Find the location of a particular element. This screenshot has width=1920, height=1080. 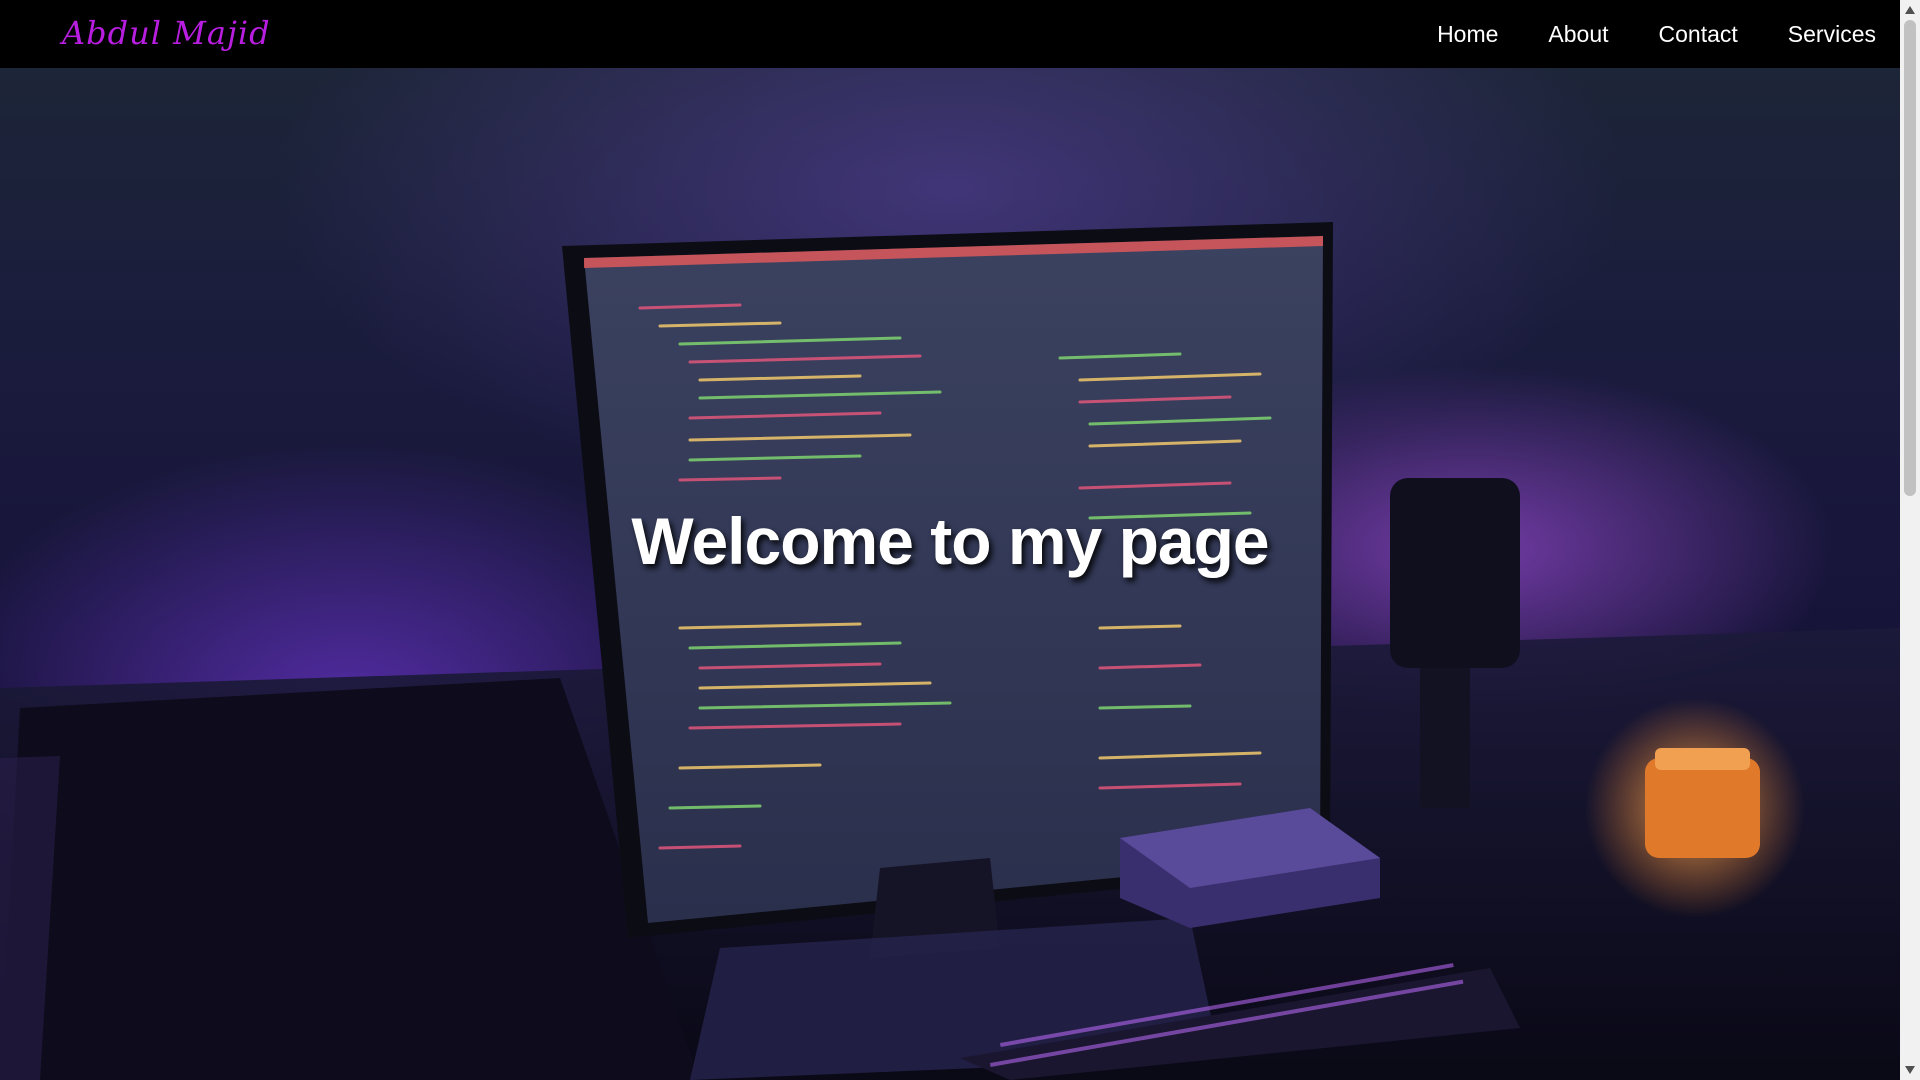

brand-logo: Abdul Majid is located at coordinates (166, 33).